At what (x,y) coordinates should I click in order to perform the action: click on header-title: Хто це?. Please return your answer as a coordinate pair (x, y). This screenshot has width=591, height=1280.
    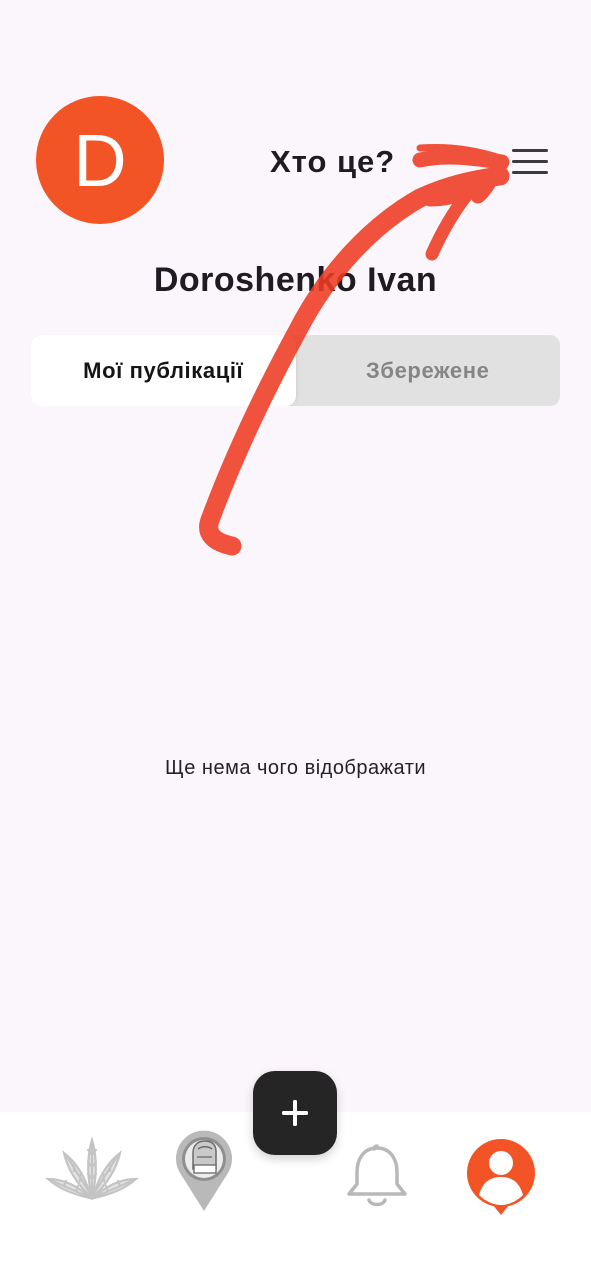
    Looking at the image, I should click on (345, 162).